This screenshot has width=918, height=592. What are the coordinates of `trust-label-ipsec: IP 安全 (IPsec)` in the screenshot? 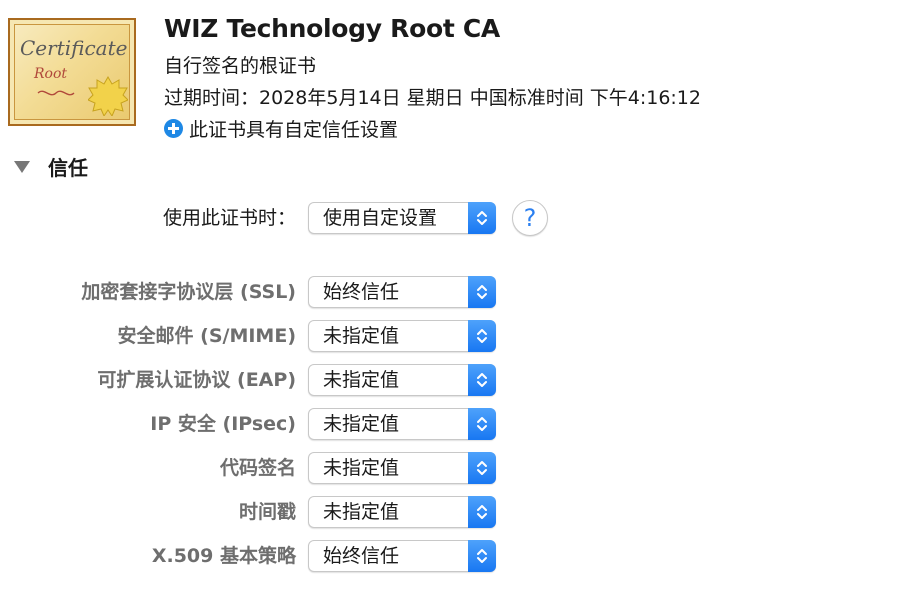 It's located at (223, 424).